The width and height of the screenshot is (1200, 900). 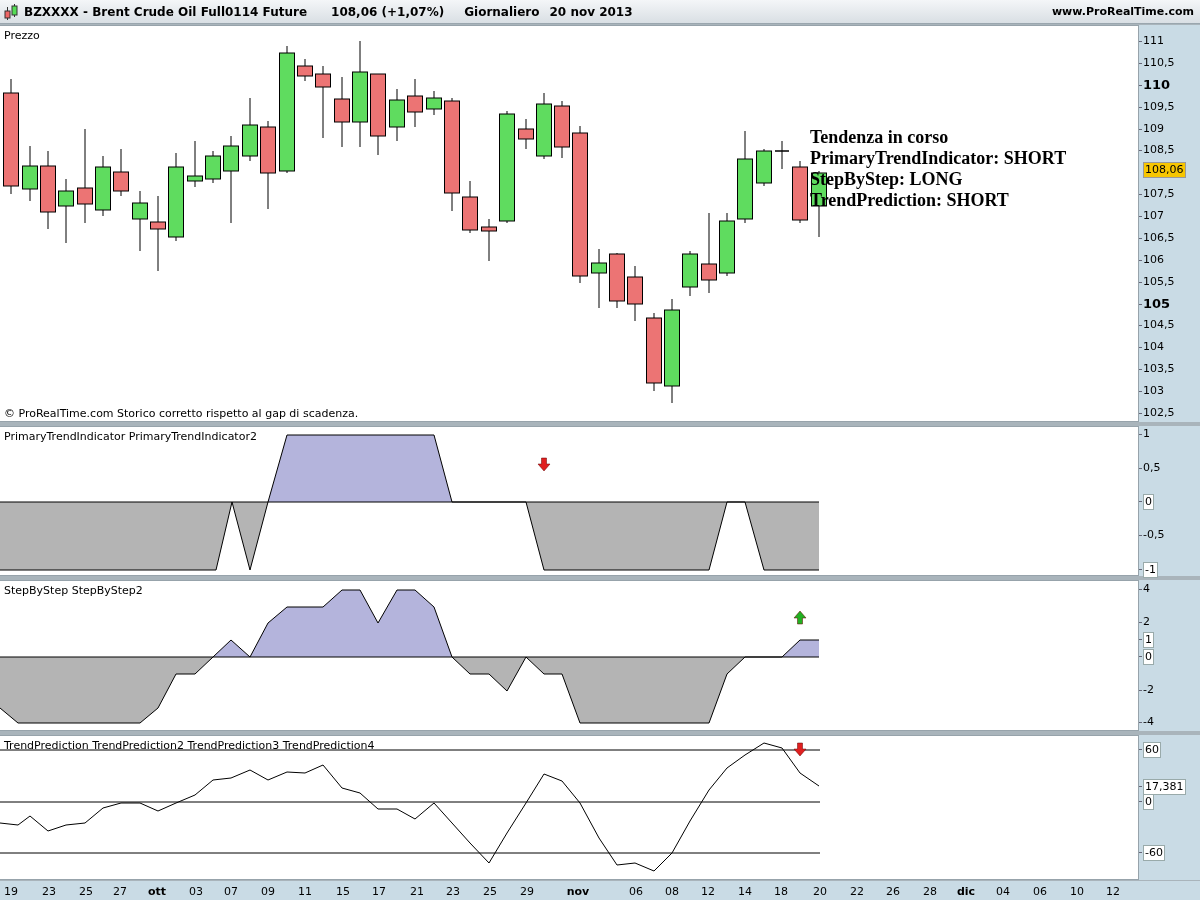 What do you see at coordinates (1148, 690) in the screenshot?
I see `axis-label: -2` at bounding box center [1148, 690].